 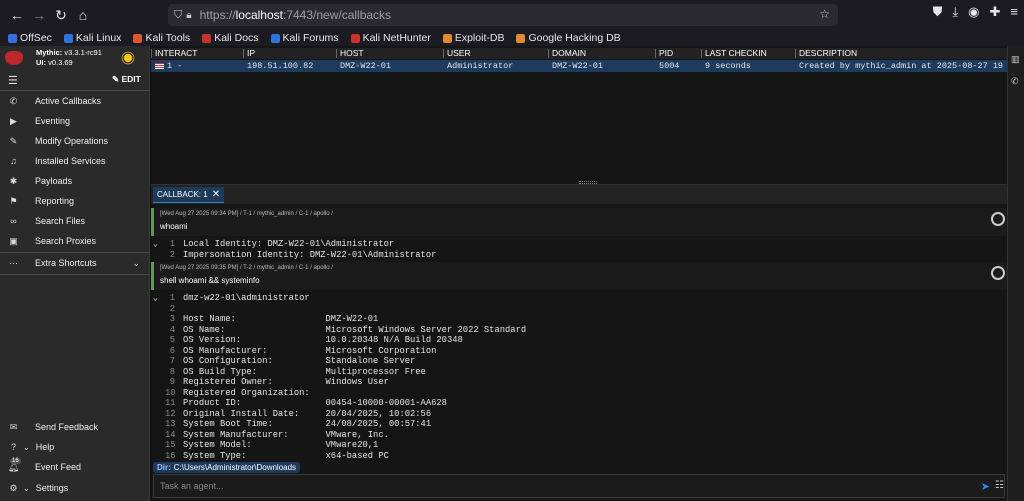 I want to click on theme-toggle-sun-icon, so click(x=128, y=58).